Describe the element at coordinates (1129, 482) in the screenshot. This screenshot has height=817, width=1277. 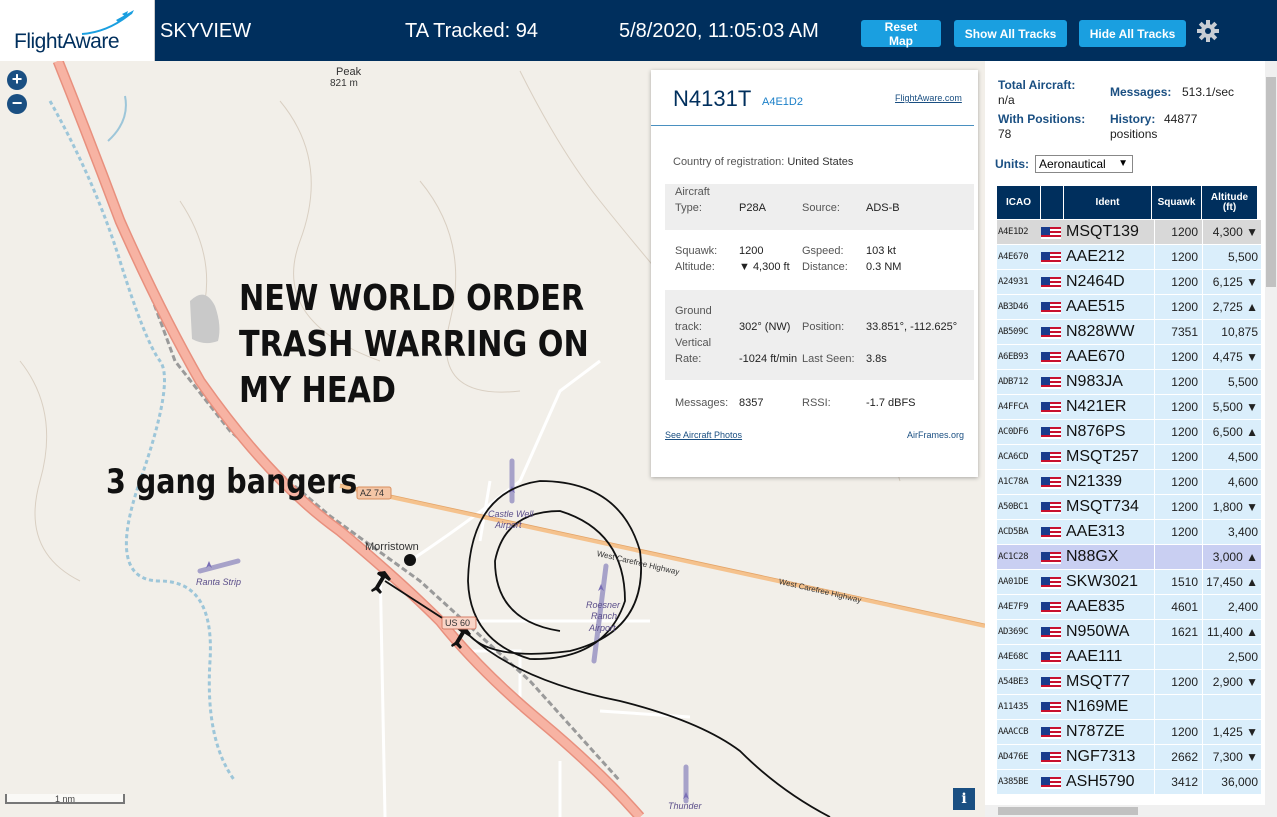
I see `table-row: A1C78A N21339 1200 4,600` at that location.